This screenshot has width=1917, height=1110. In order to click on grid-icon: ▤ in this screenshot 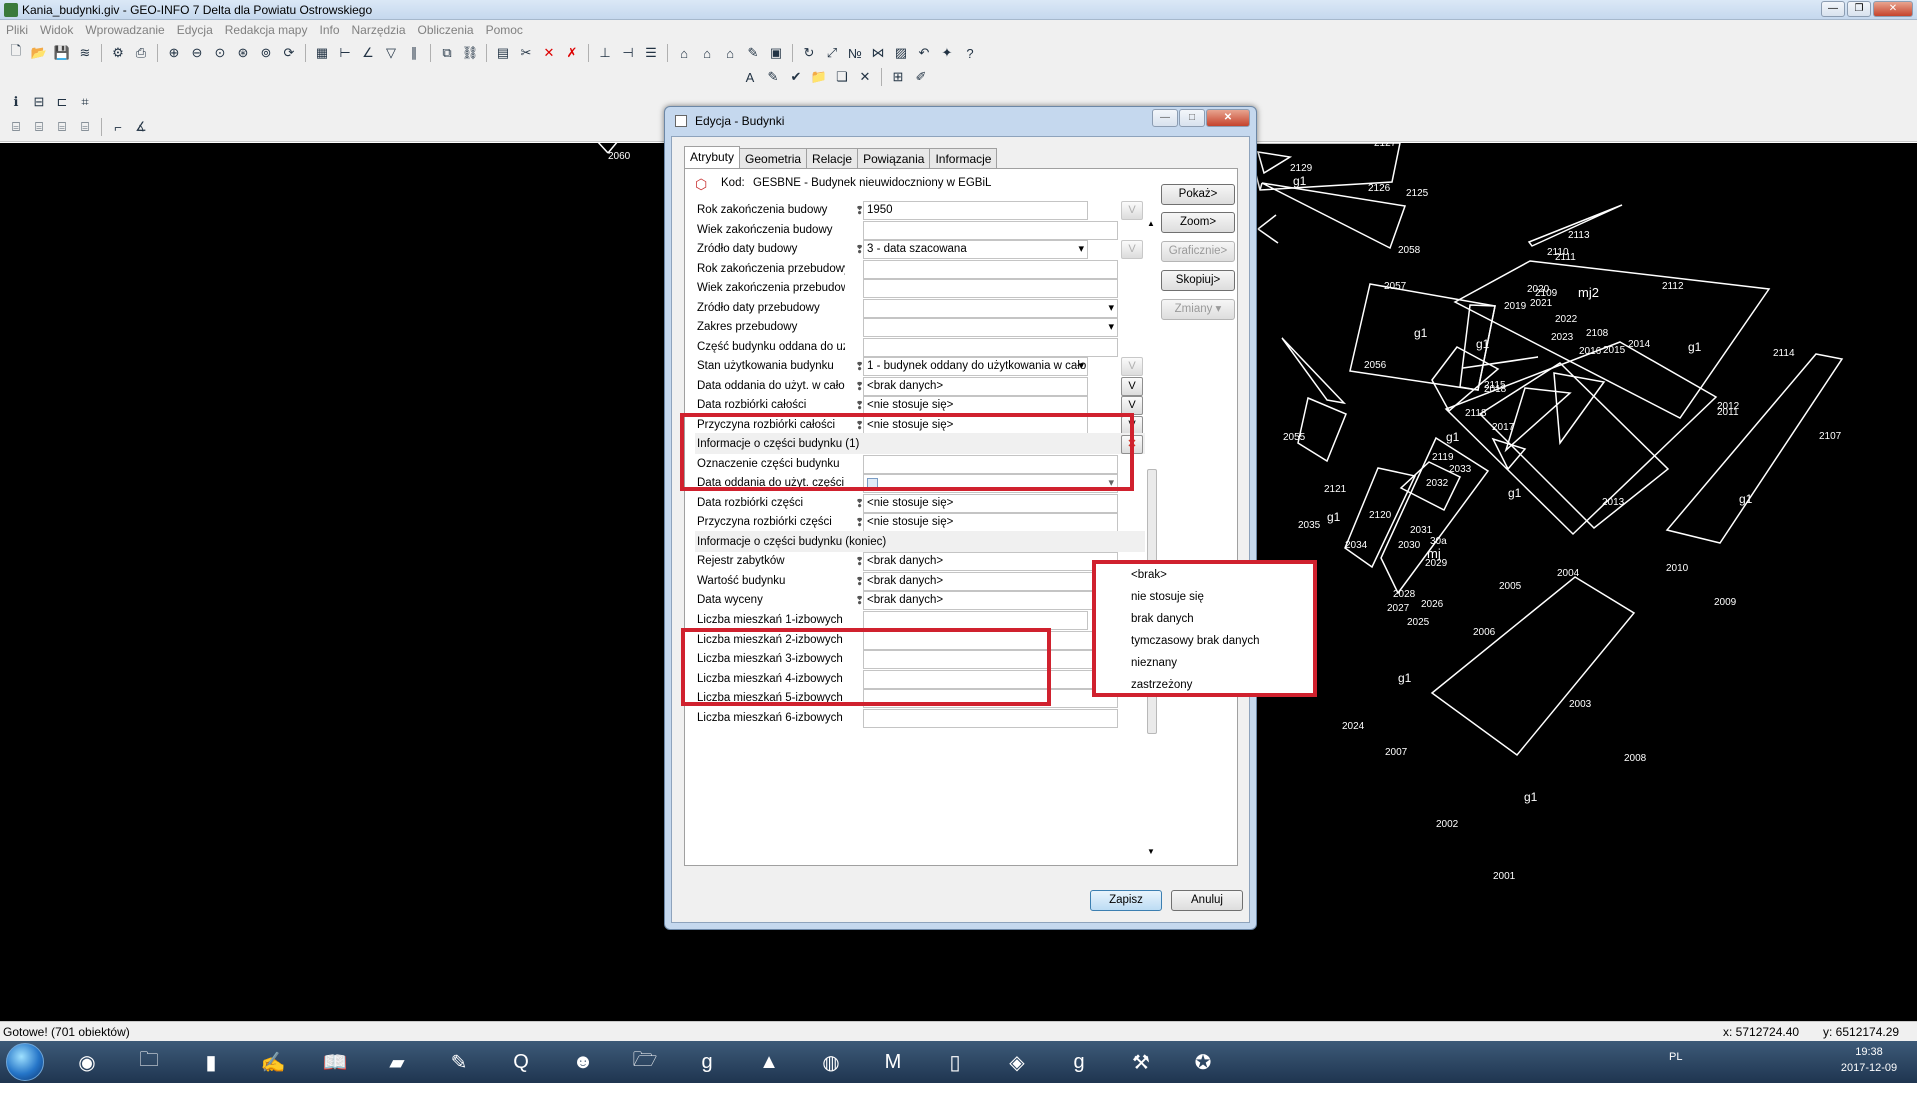, I will do `click(503, 53)`.